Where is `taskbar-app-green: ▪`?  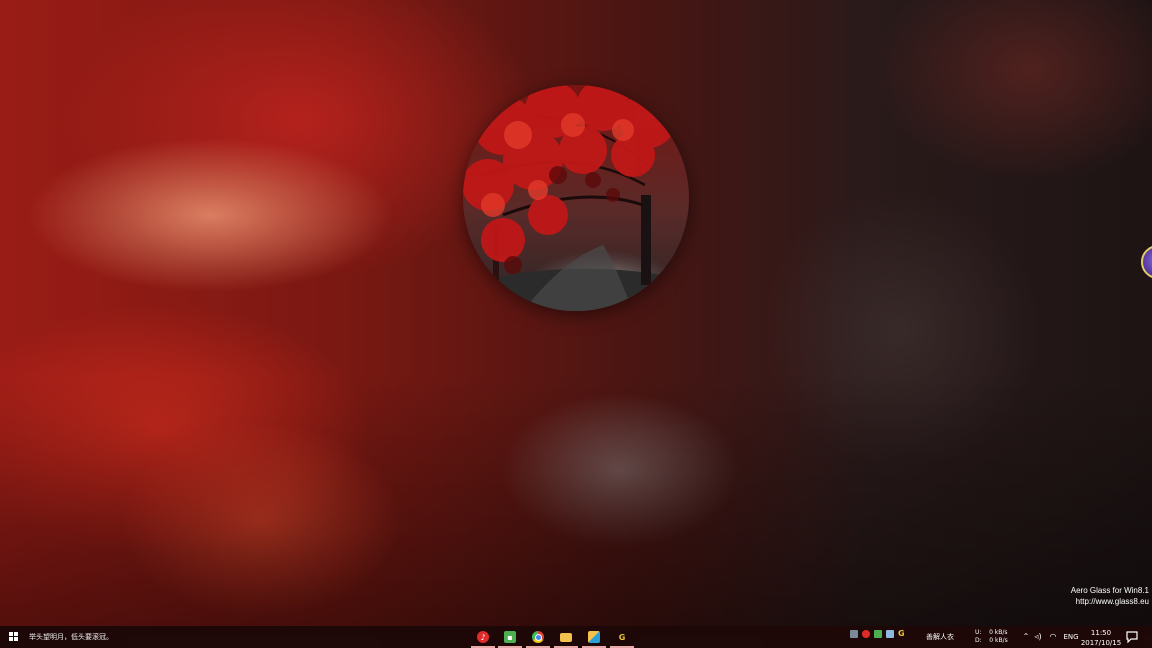 taskbar-app-green: ▪ is located at coordinates (510, 637).